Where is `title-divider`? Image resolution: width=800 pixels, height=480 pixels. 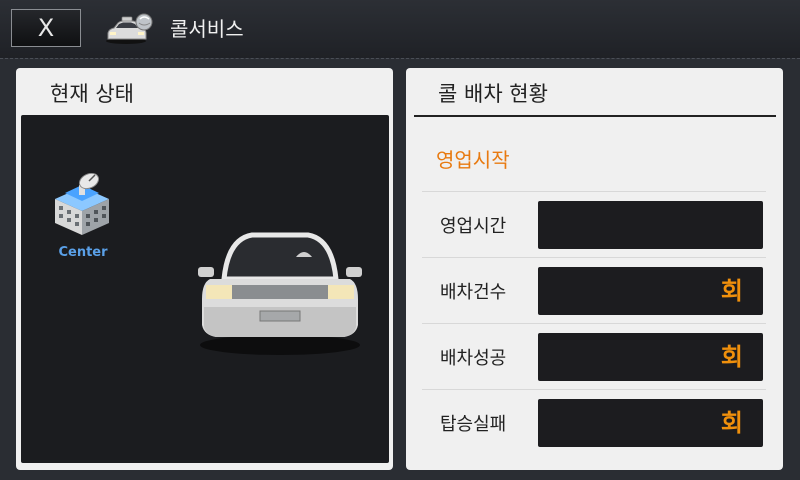 title-divider is located at coordinates (595, 116).